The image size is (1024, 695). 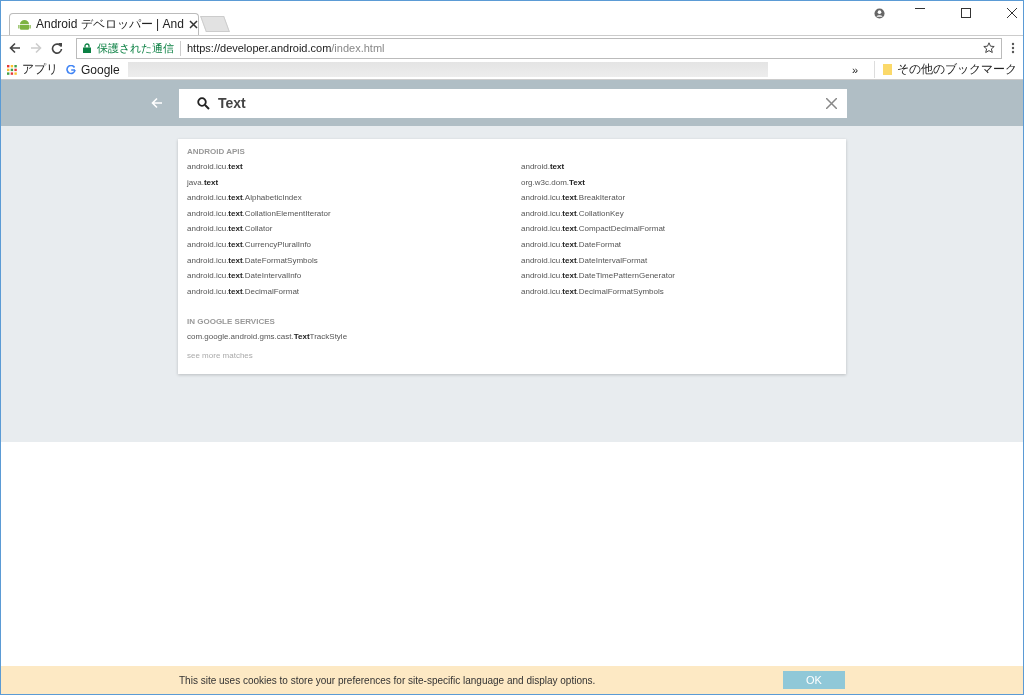 What do you see at coordinates (139, 48) in the screenshot?
I see `secure-label: 保護された通信` at bounding box center [139, 48].